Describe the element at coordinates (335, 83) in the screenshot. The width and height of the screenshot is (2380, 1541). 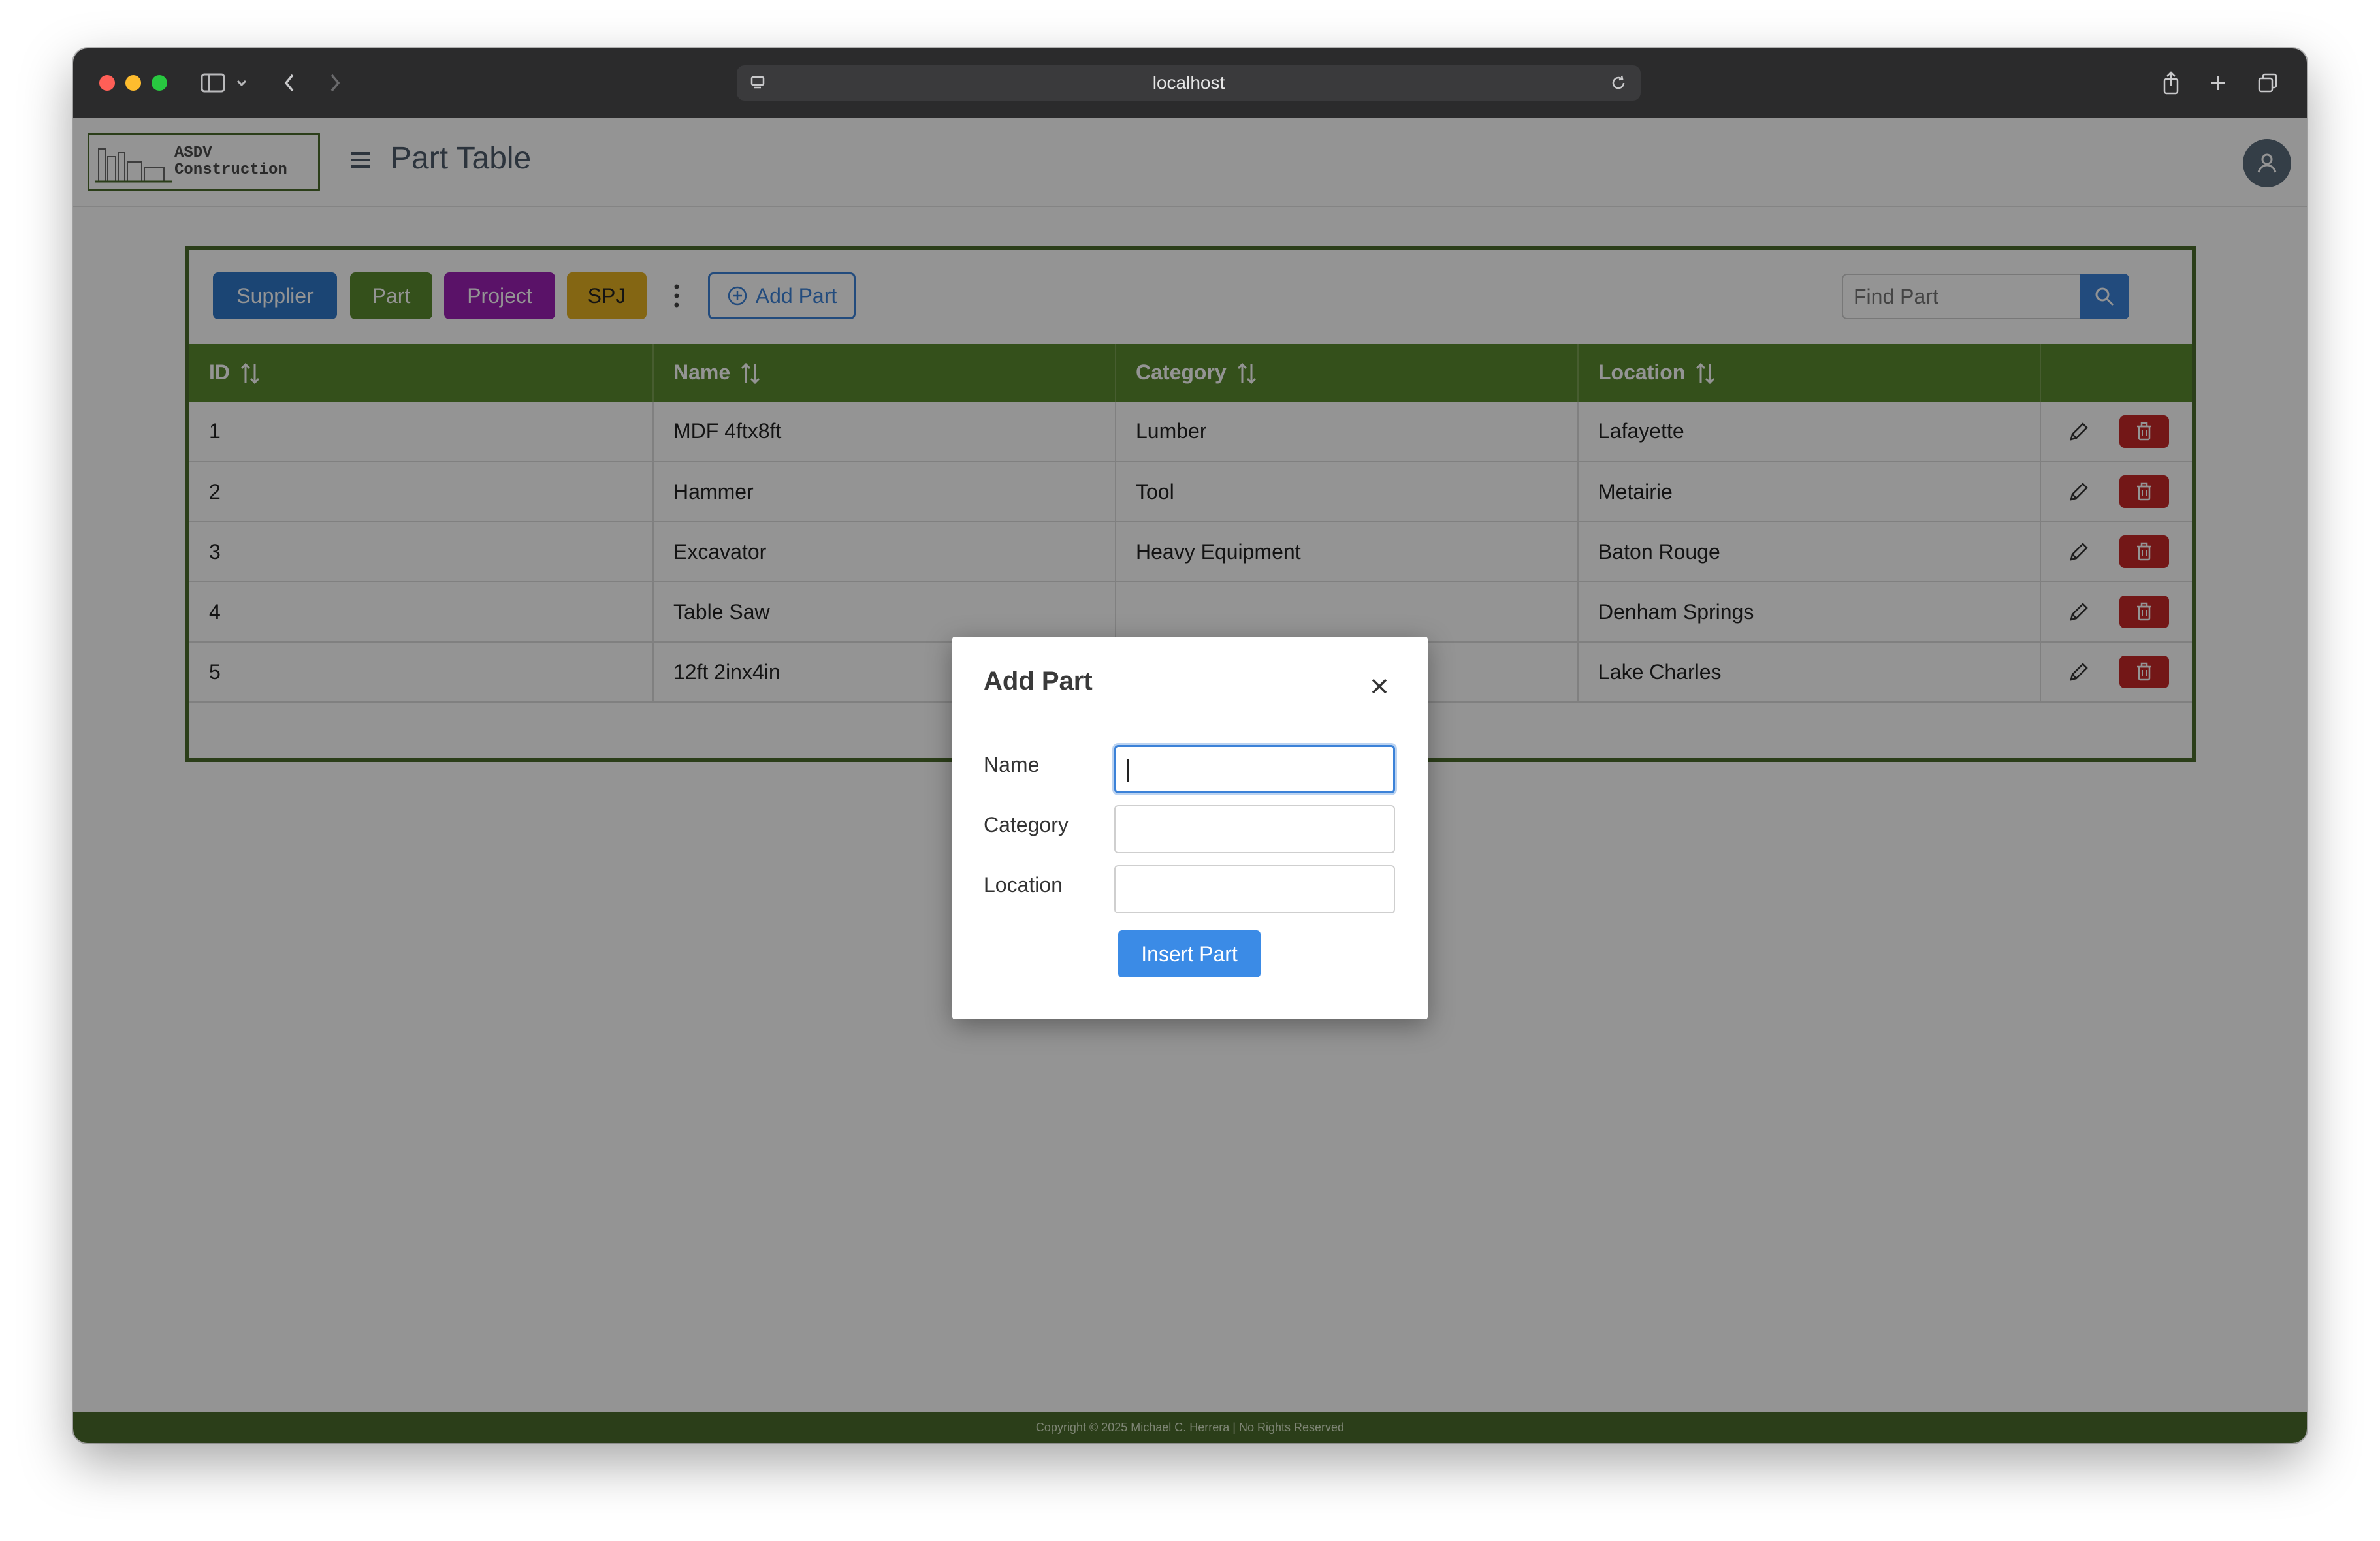
I see `forward-icon` at that location.